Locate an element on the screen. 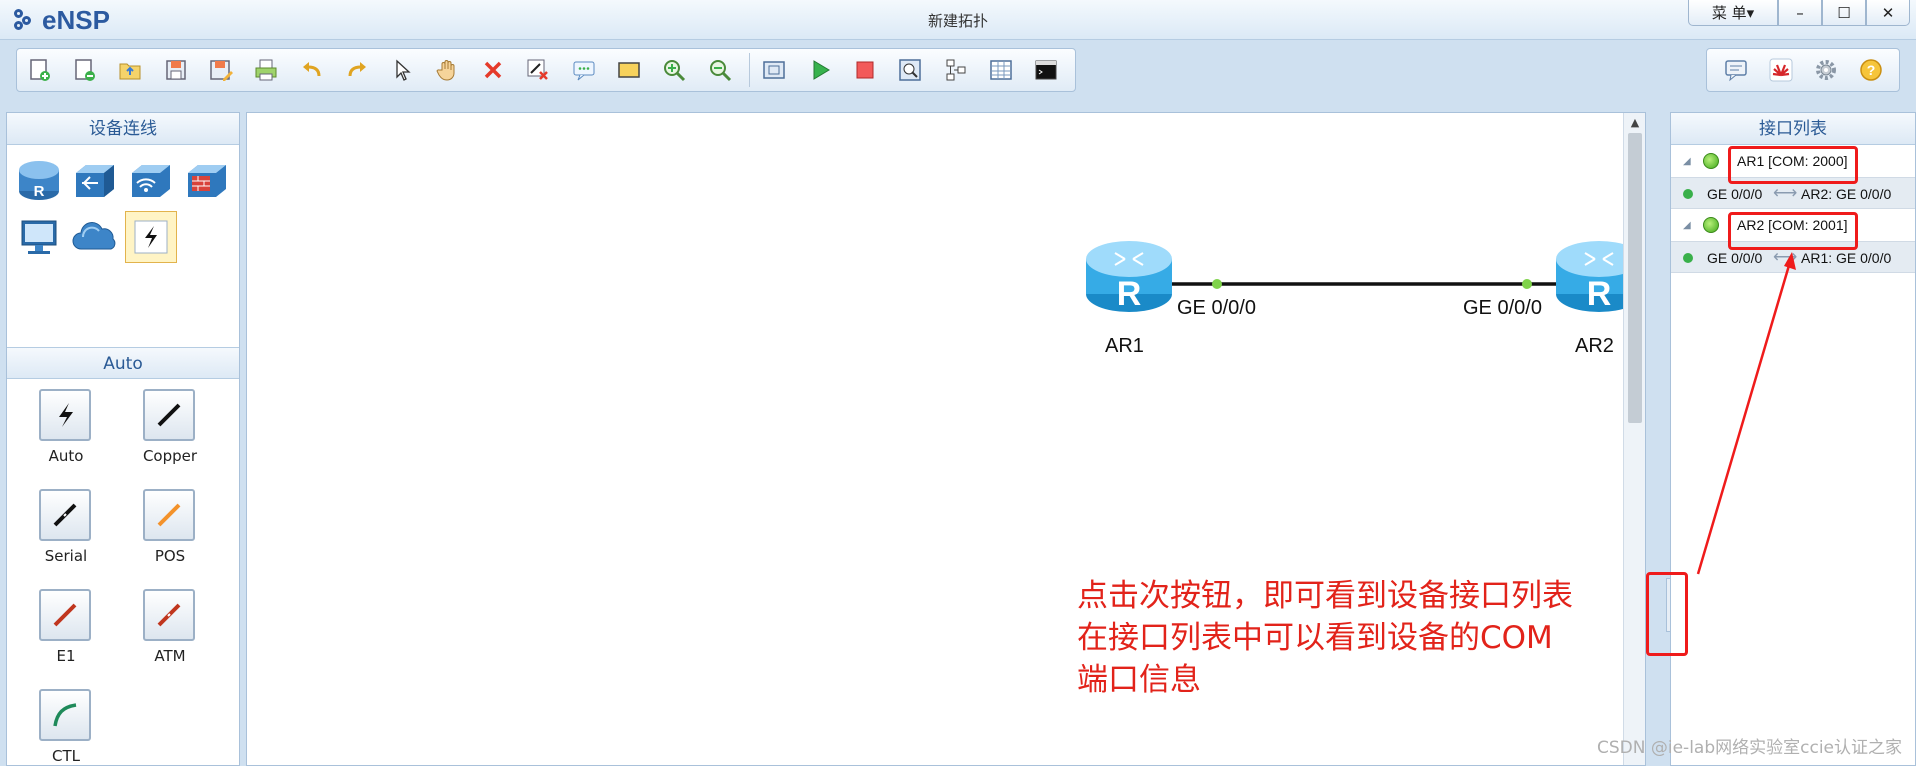  capture-icon is located at coordinates (910, 70).